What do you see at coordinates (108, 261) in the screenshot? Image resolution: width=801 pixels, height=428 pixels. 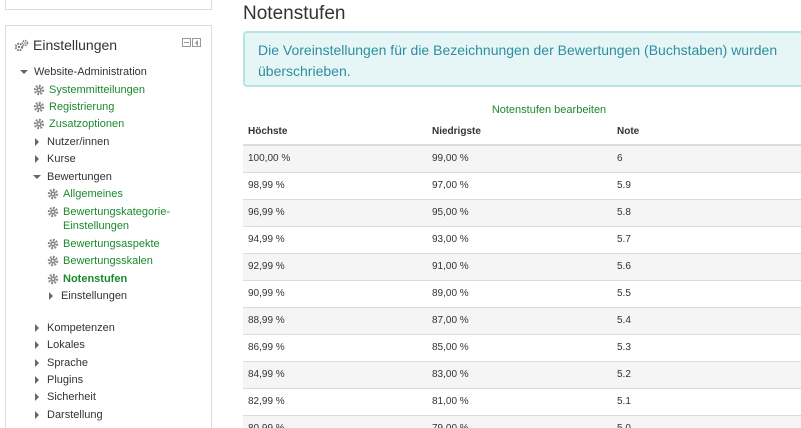 I see `tree-item-label: Bewertungsskalen` at bounding box center [108, 261].